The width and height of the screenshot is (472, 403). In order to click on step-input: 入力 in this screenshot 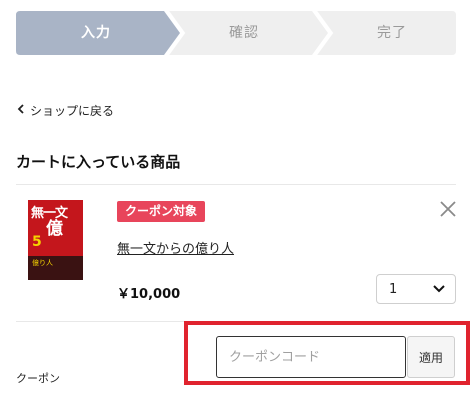, I will do `click(96, 33)`.